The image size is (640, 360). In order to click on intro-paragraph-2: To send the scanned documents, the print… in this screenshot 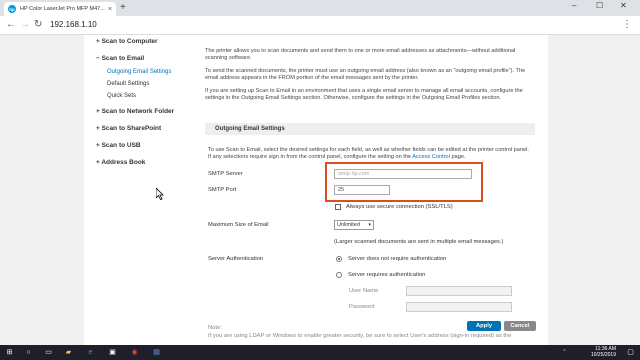, I will do `click(365, 74)`.